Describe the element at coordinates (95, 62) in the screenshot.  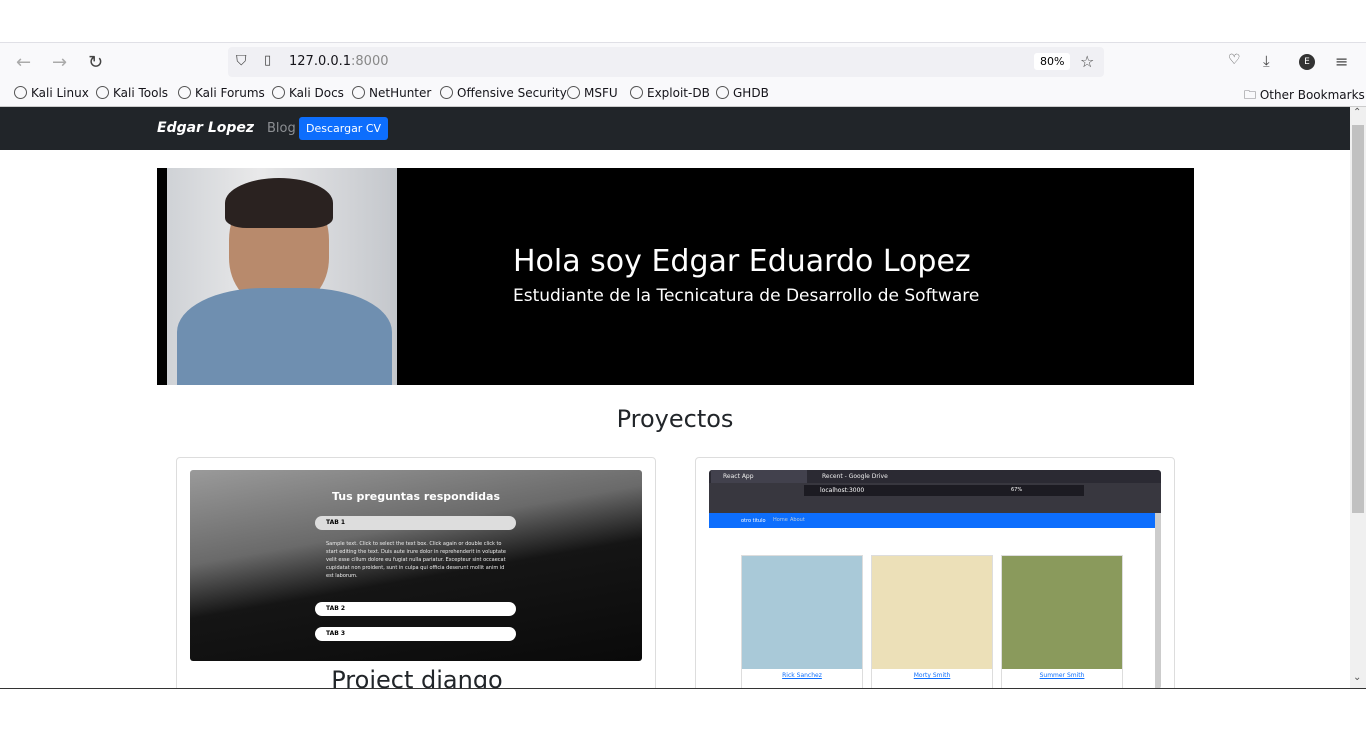
I see `reload-icon: ↻` at that location.